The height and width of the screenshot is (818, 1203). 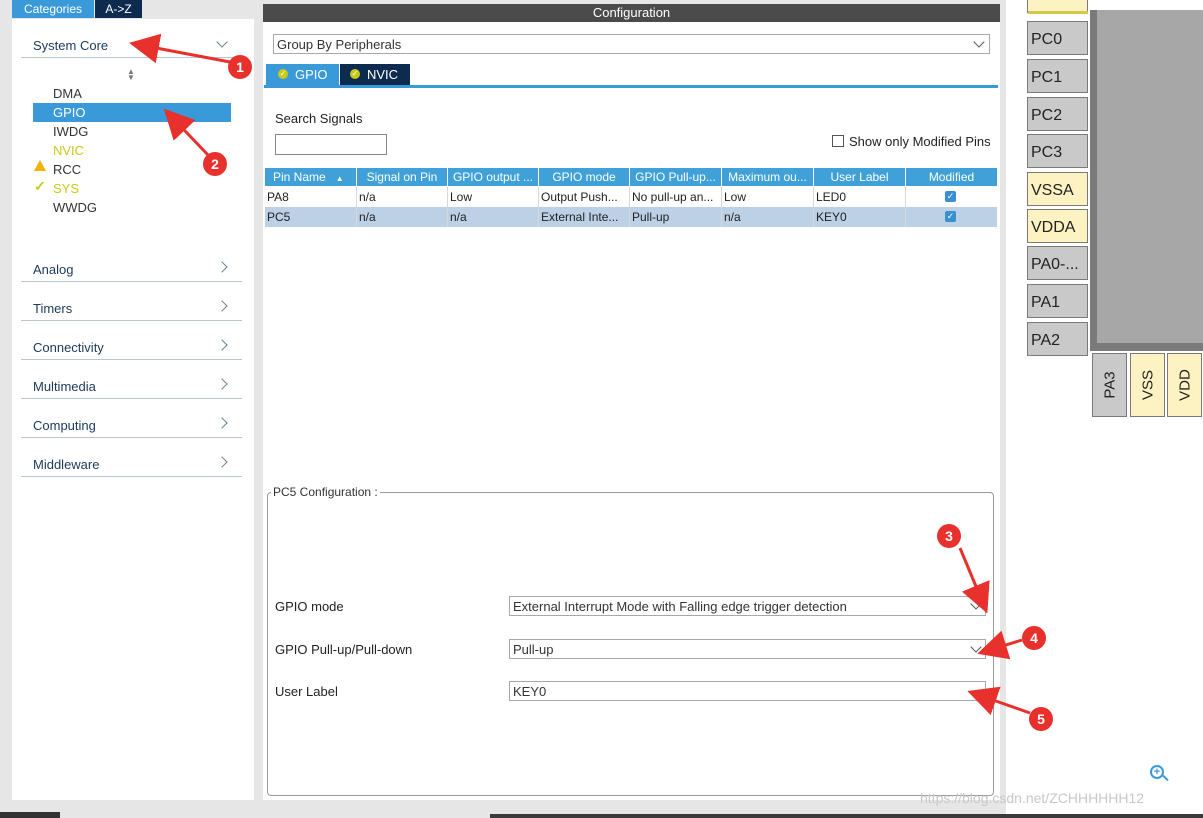 I want to click on annotation-badge: 2, so click(x=215, y=164).